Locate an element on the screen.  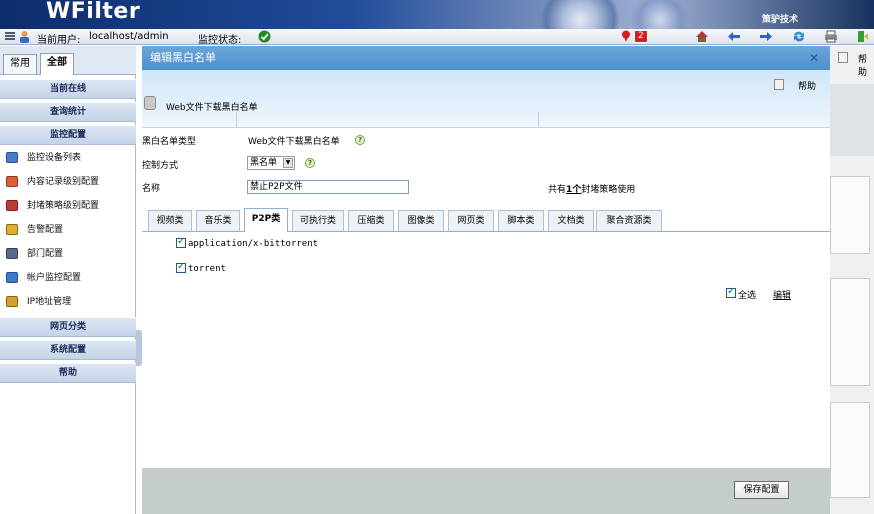
tab-image: 图像类 is located at coordinates (421, 220).